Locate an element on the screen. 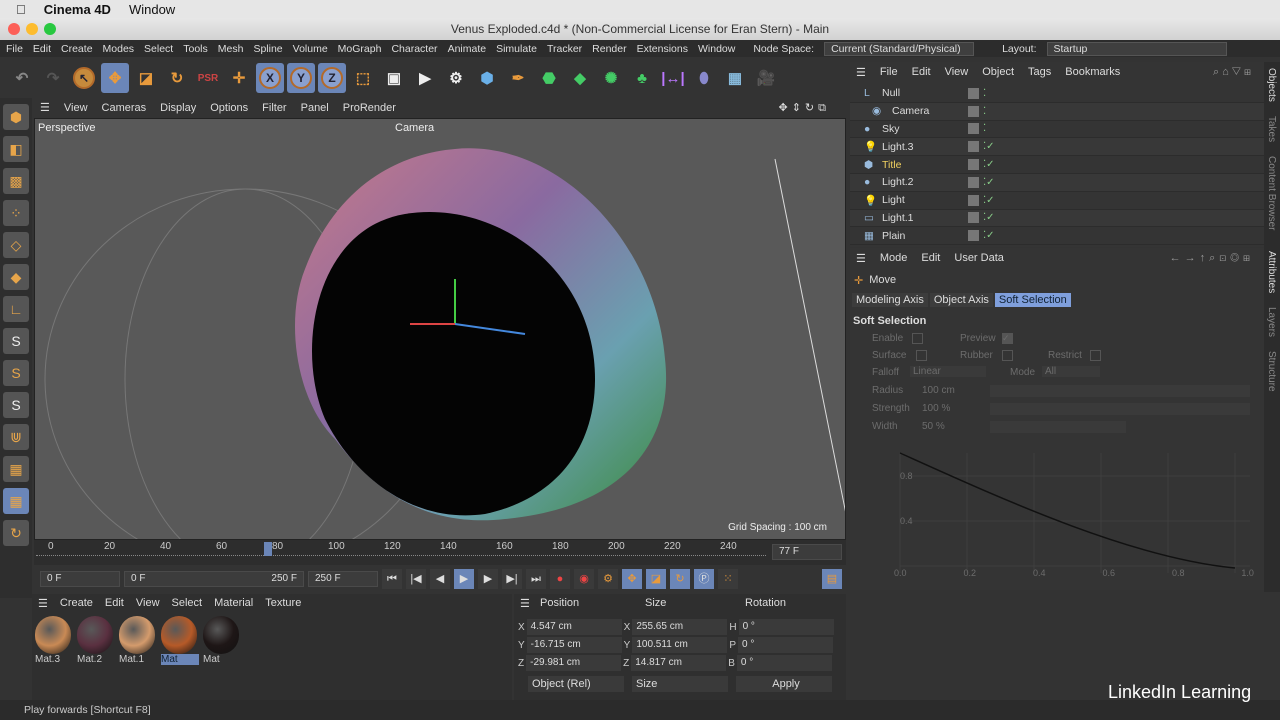  visibility-check-icon: ⁚ is located at coordinates (984, 111).